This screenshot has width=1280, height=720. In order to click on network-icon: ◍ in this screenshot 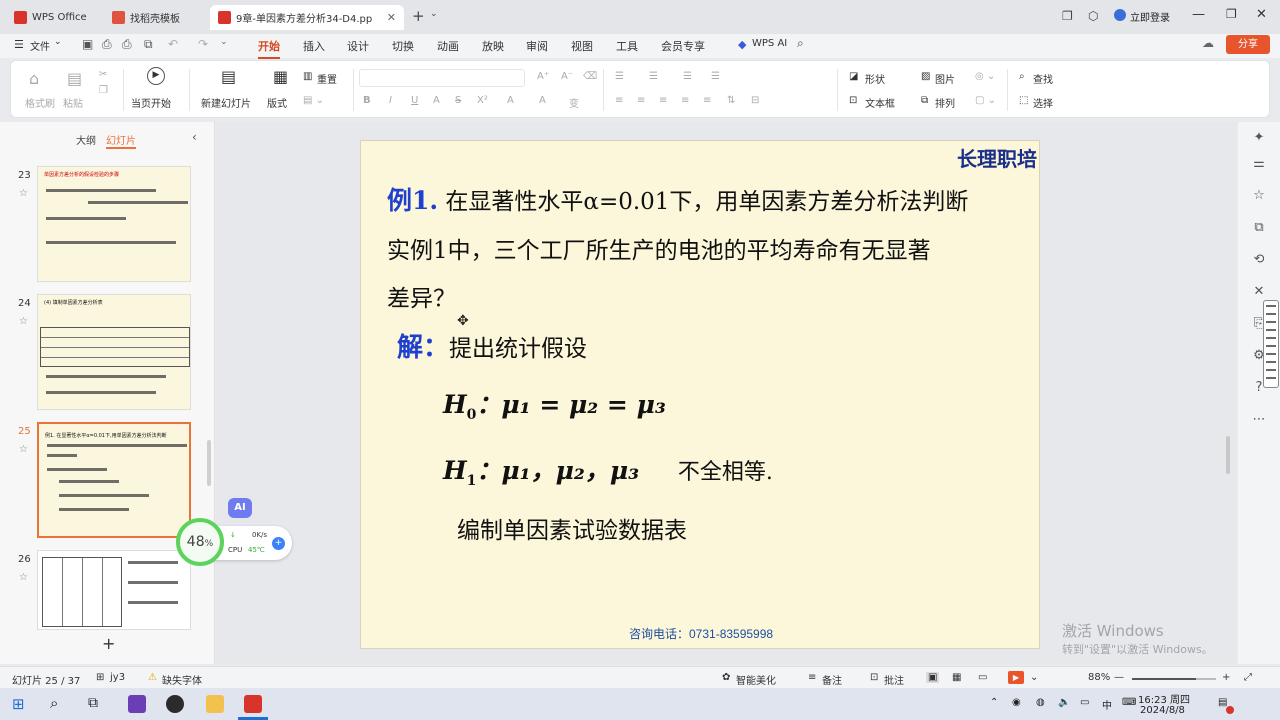, I will do `click(1040, 702)`.